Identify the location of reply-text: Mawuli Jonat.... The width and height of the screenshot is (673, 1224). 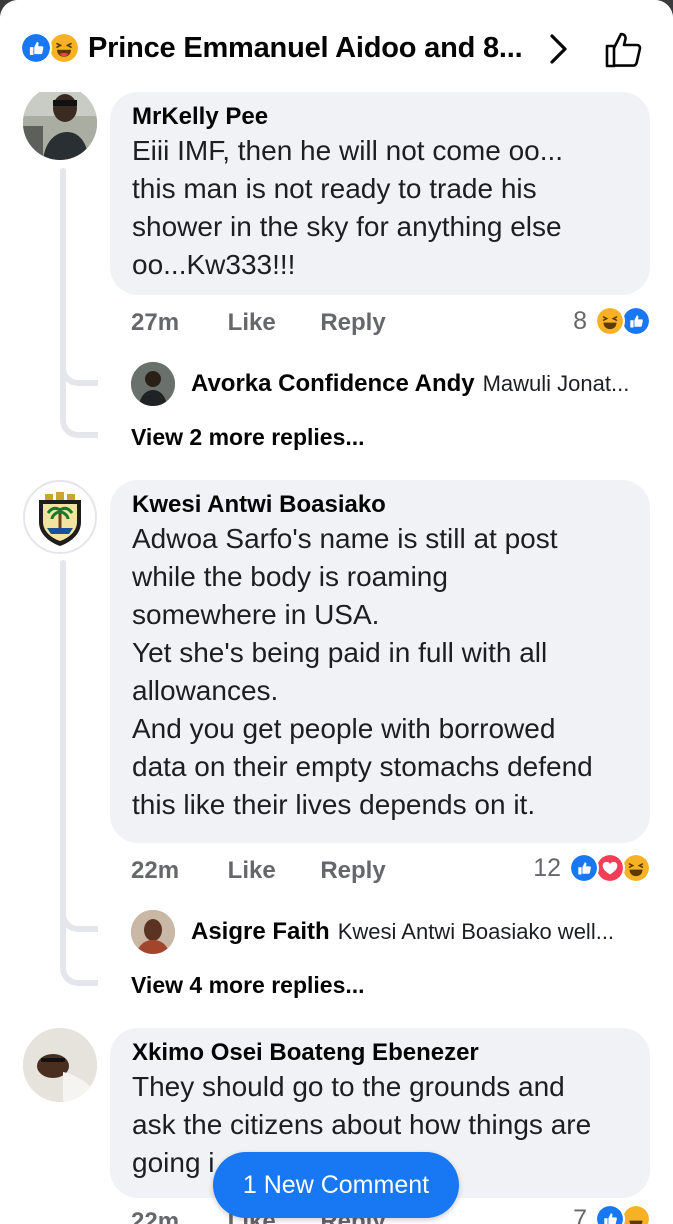
(556, 383).